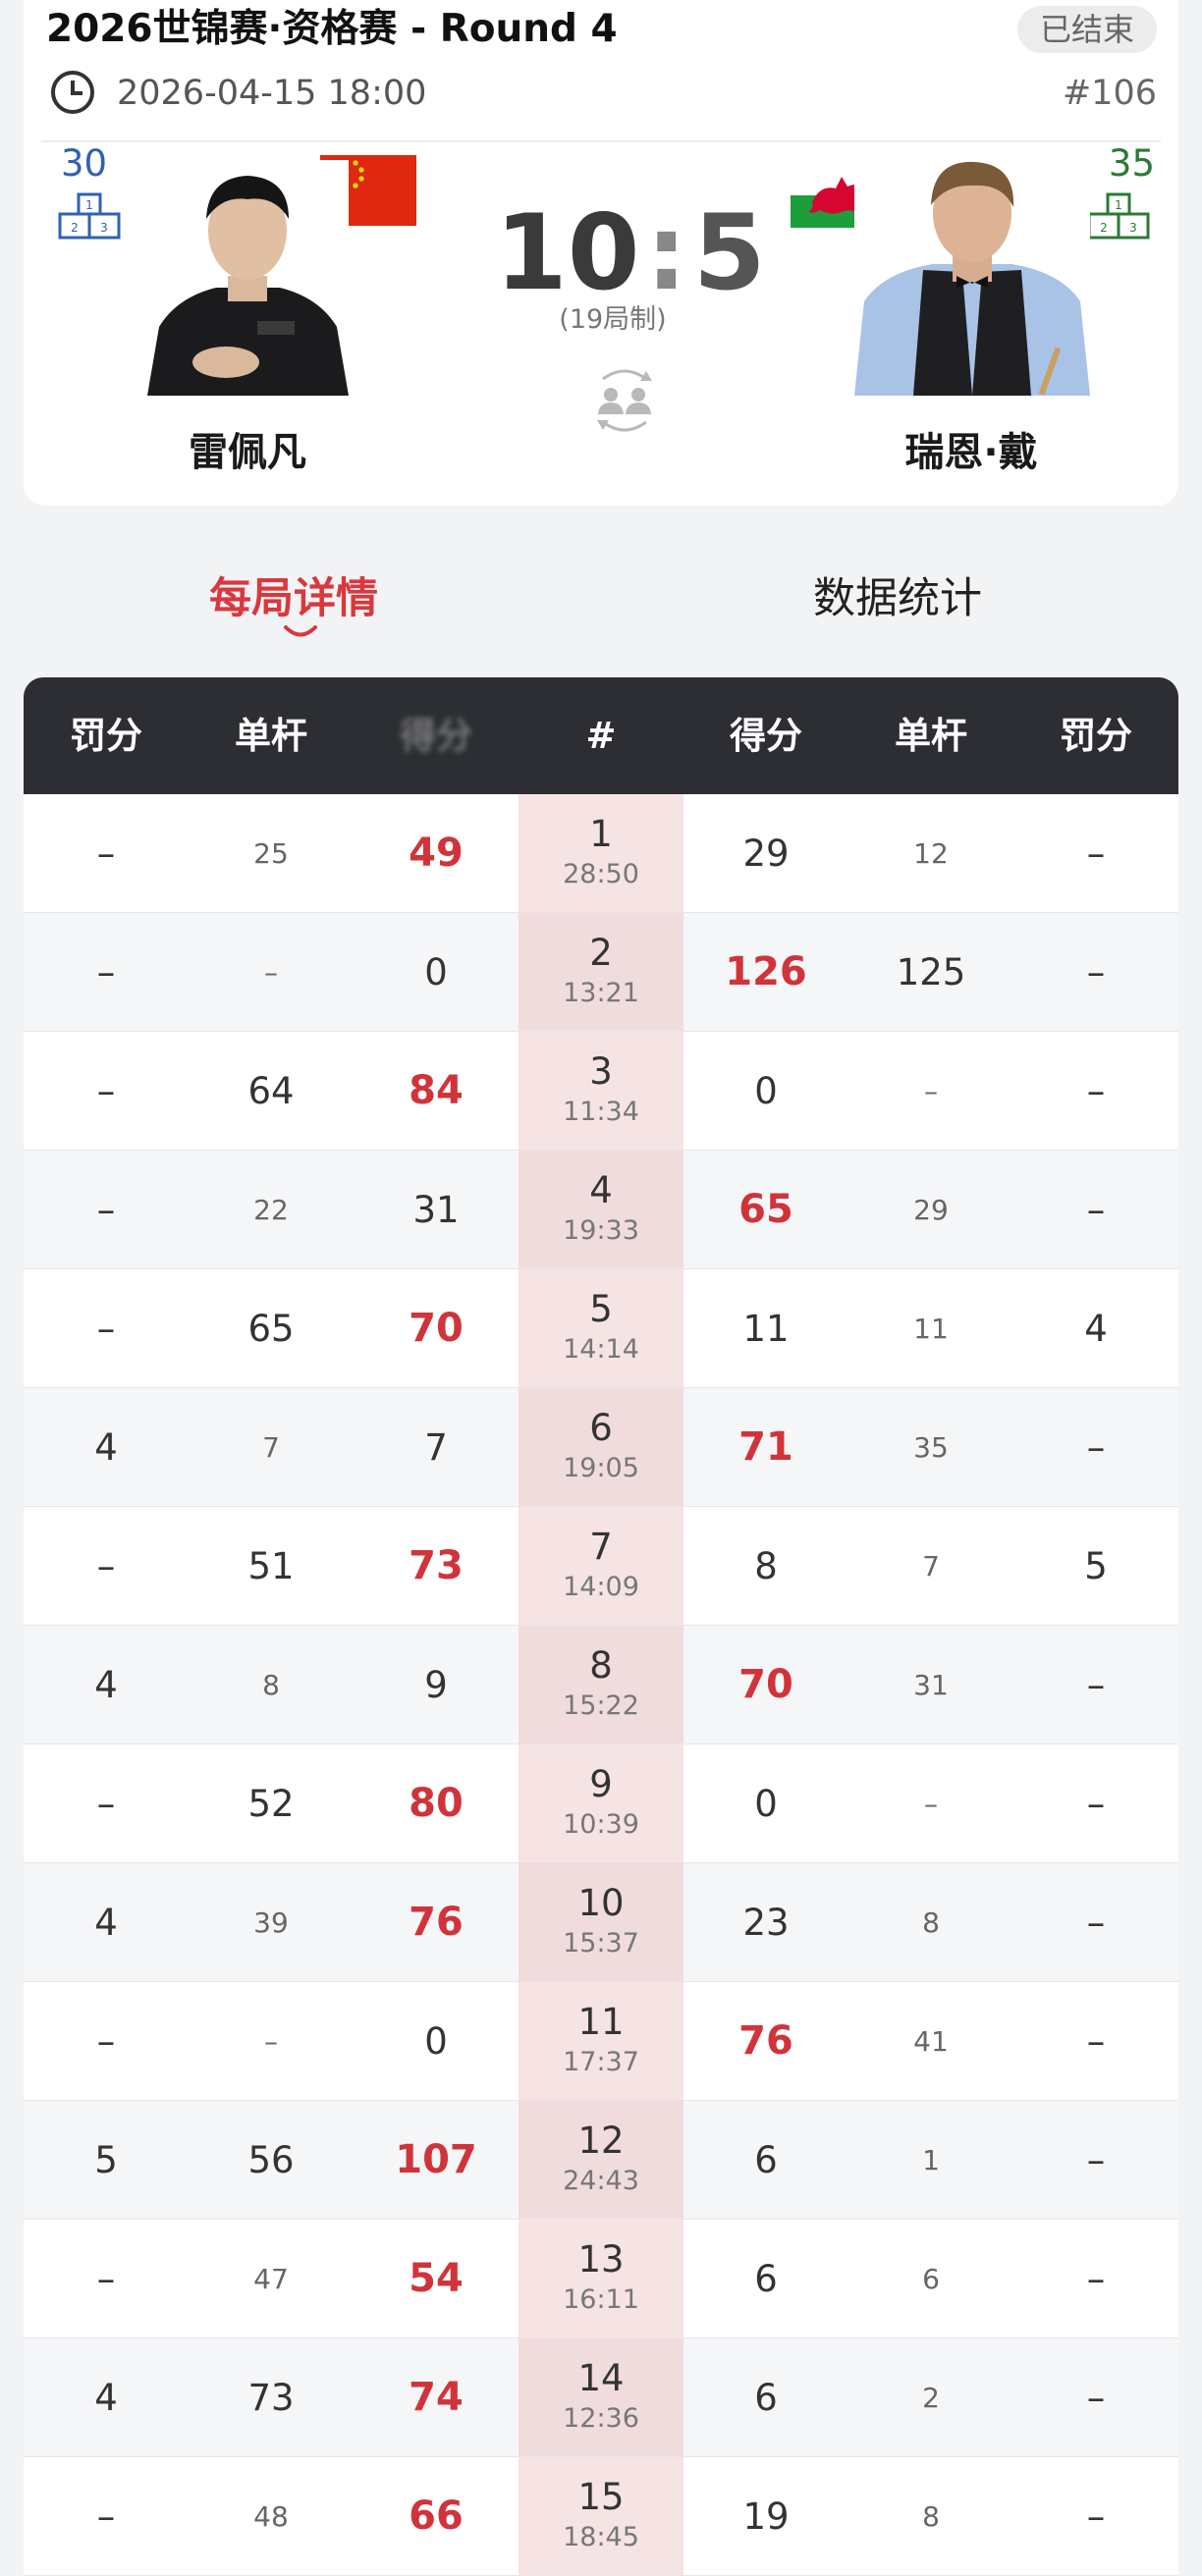 This screenshot has width=1202, height=2576. Describe the element at coordinates (931, 1328) in the screenshot. I see `right-break-cell: 11` at that location.